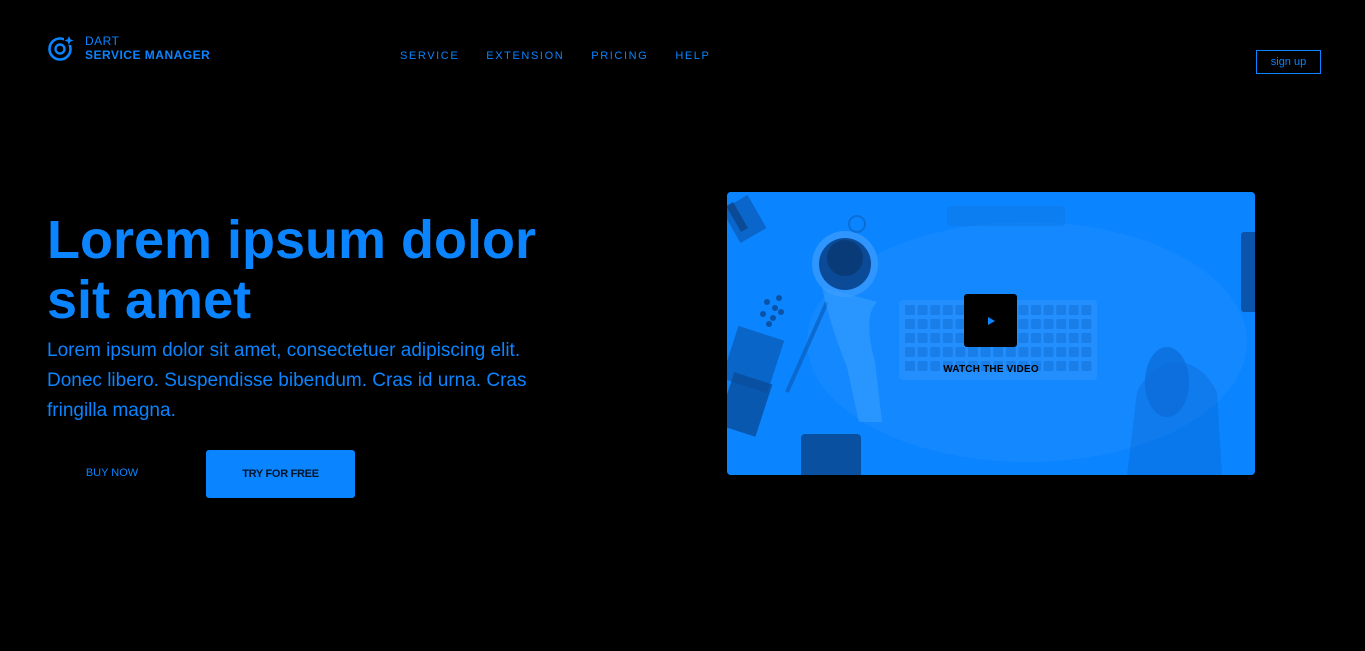 This screenshot has width=1365, height=651. What do you see at coordinates (61, 48) in the screenshot?
I see `target-sparkle-icon` at bounding box center [61, 48].